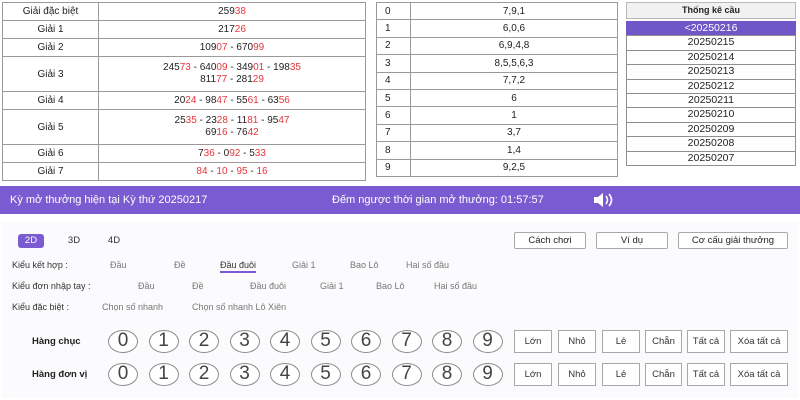 Image resolution: width=800 pixels, height=400 pixels. Describe the element at coordinates (621, 341) in the screenshot. I see `tens-odd-button: Lẻ` at that location.